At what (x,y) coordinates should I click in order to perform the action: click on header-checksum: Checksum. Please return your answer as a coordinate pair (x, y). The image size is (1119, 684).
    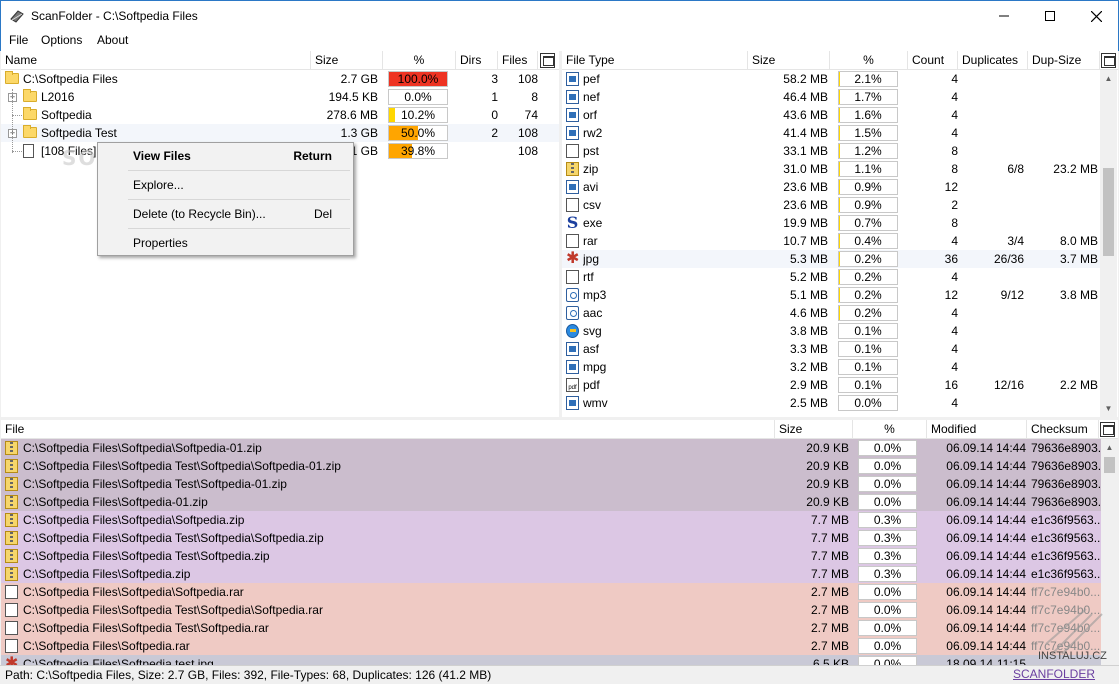
    Looking at the image, I should click on (1063, 429).